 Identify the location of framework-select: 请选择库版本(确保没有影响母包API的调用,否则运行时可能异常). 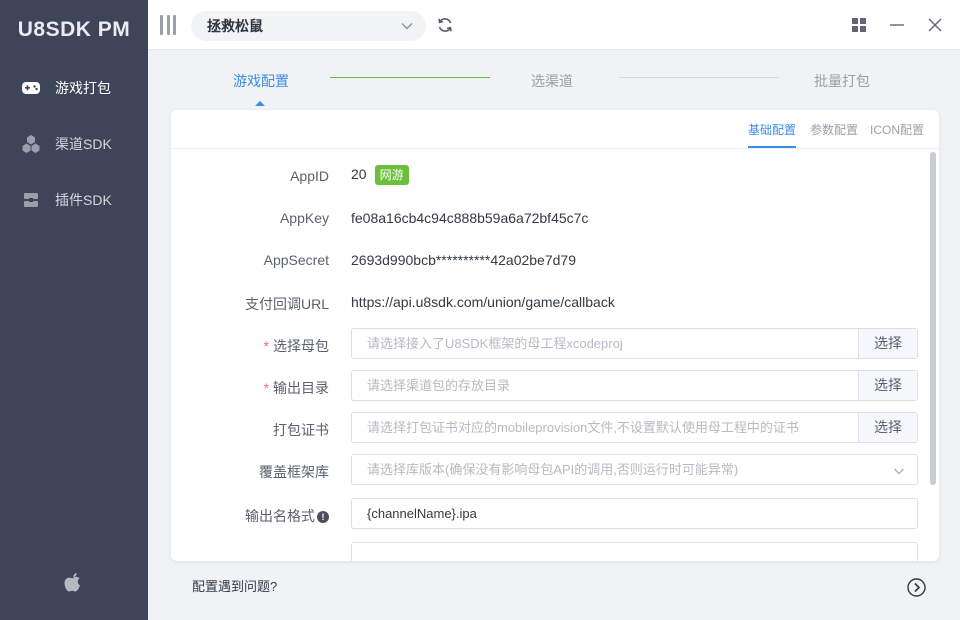
(634, 469).